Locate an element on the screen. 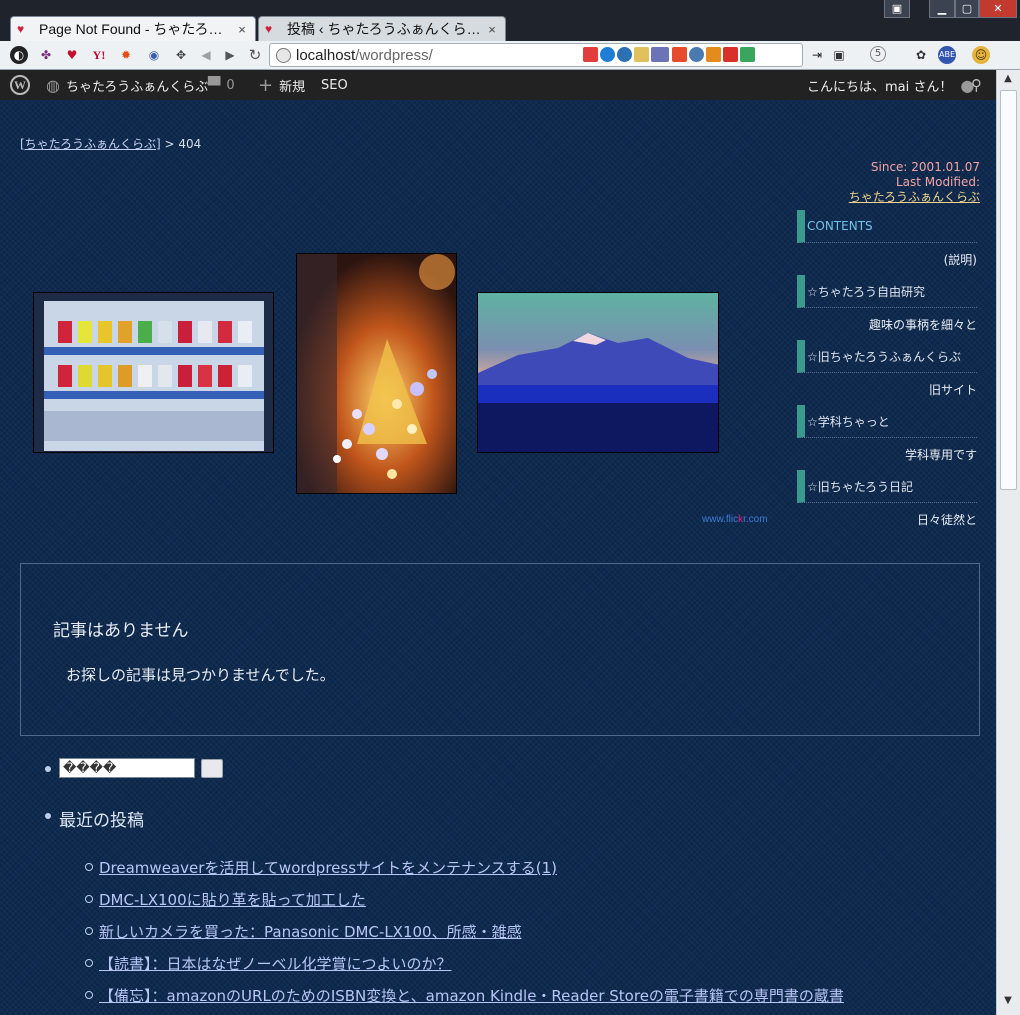 Image resolution: width=1020 pixels, height=1015 pixels. christmas-tree-image is located at coordinates (376, 373).